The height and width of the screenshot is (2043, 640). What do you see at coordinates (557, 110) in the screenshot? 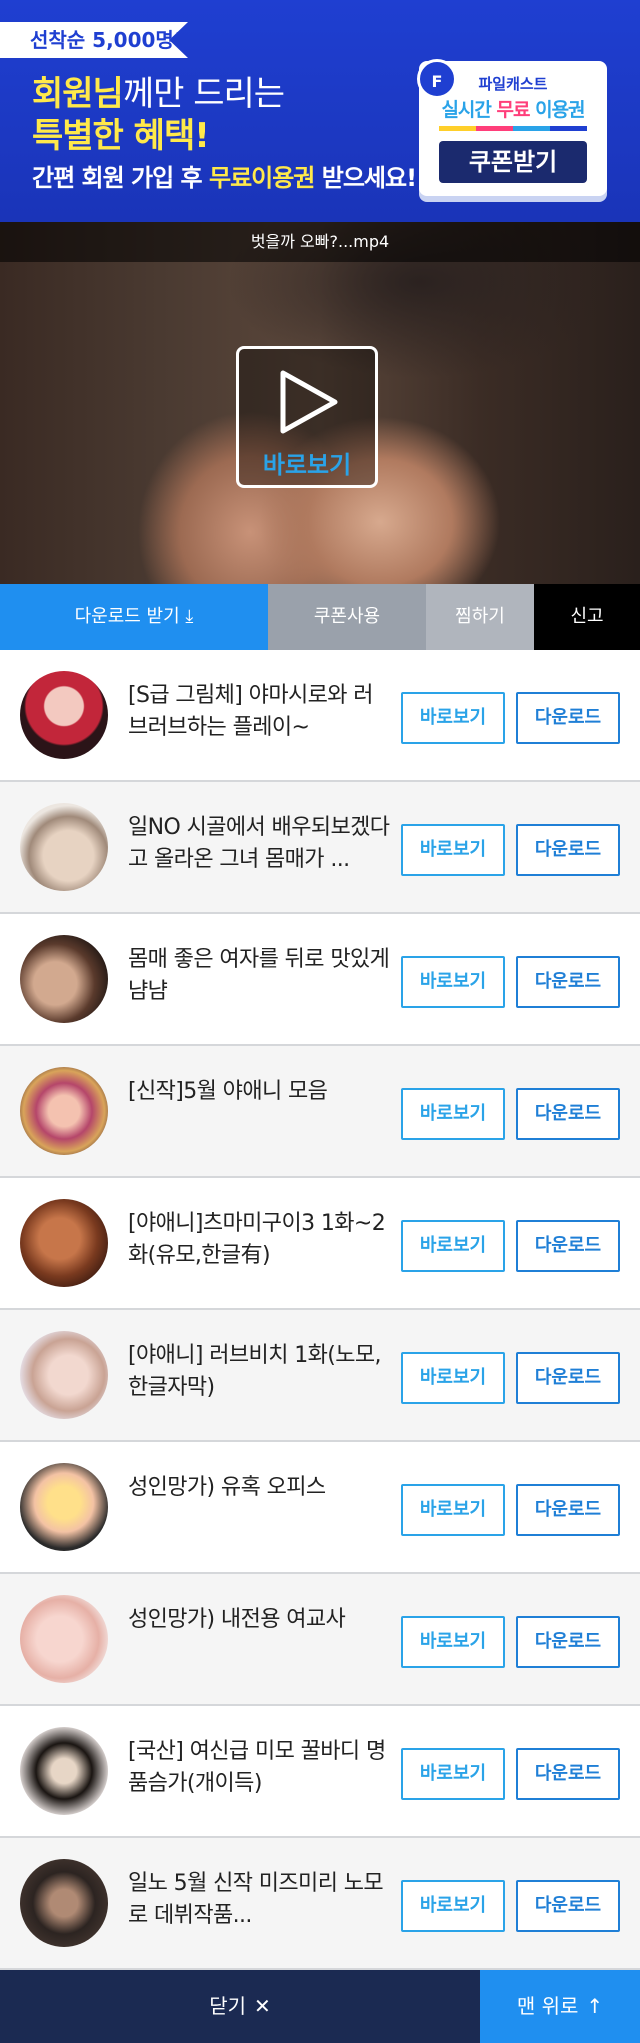
I see `coupon-pass-b: 이용권` at bounding box center [557, 110].